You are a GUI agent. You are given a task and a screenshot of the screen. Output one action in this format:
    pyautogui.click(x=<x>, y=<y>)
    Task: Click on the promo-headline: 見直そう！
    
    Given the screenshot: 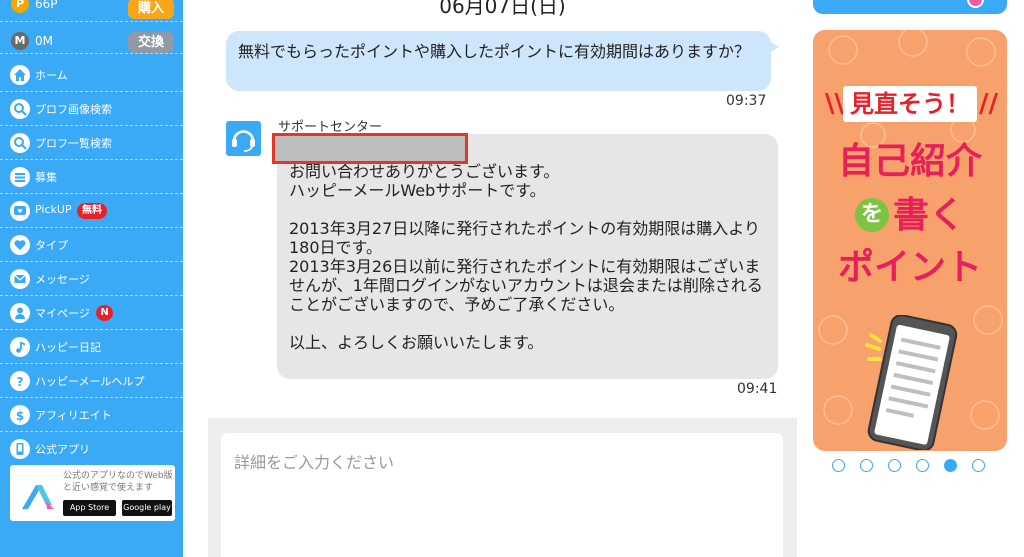 What is the action you would take?
    pyautogui.click(x=910, y=104)
    